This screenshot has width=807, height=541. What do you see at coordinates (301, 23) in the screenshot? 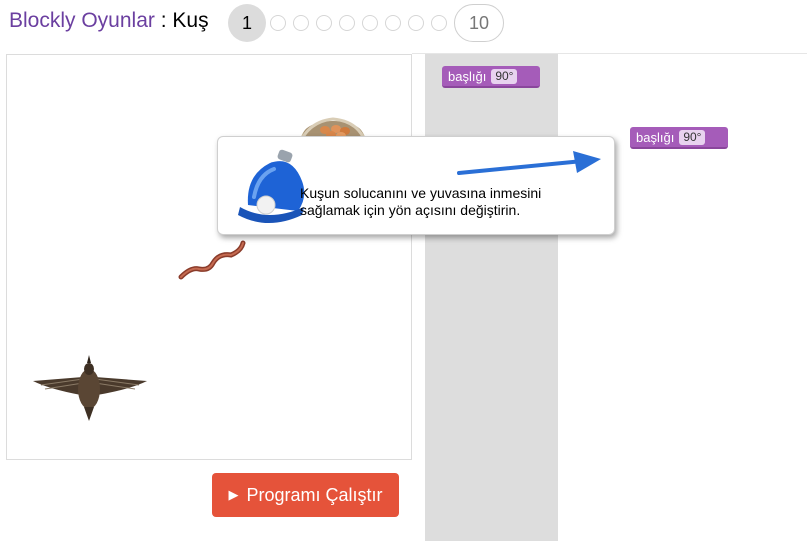
I see `level-3-dot` at bounding box center [301, 23].